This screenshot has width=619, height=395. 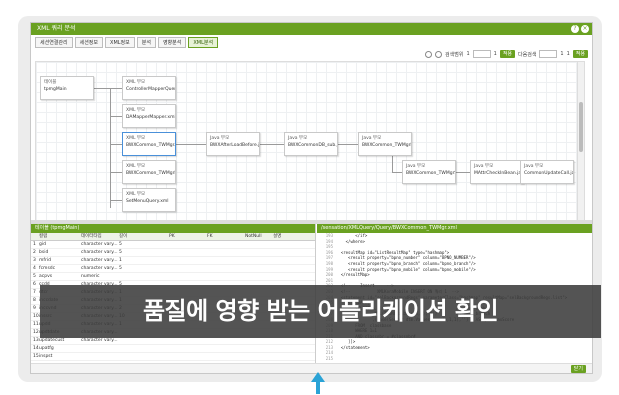 I want to click on table-row: 4 fcmsdc character vary... 5, so click(x=173, y=269).